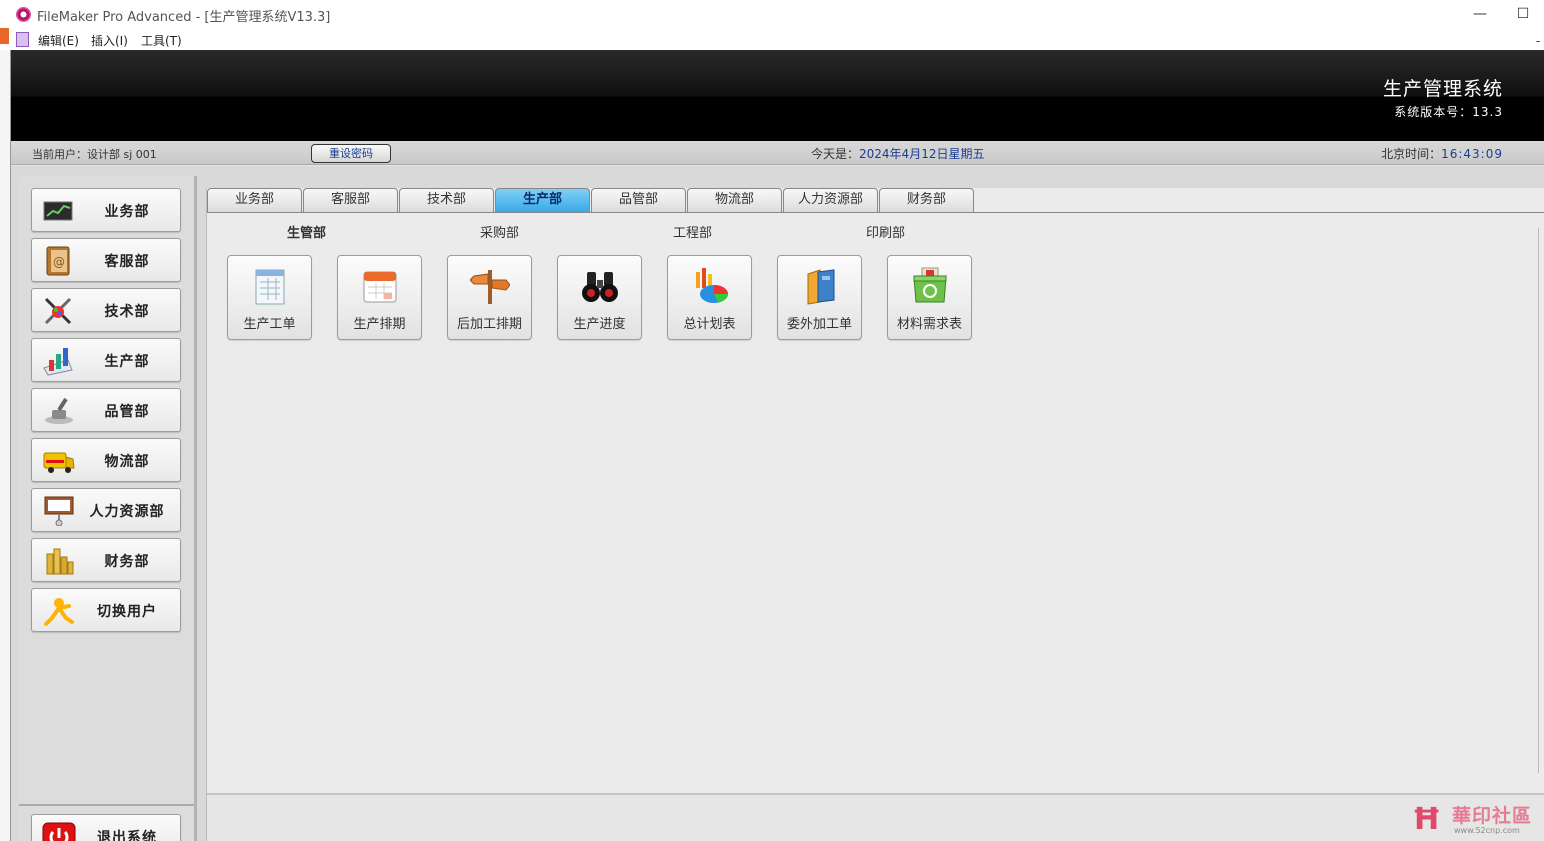 Image resolution: width=1544 pixels, height=841 pixels. Describe the element at coordinates (1538, 500) in the screenshot. I see `content-scrollbar` at that location.